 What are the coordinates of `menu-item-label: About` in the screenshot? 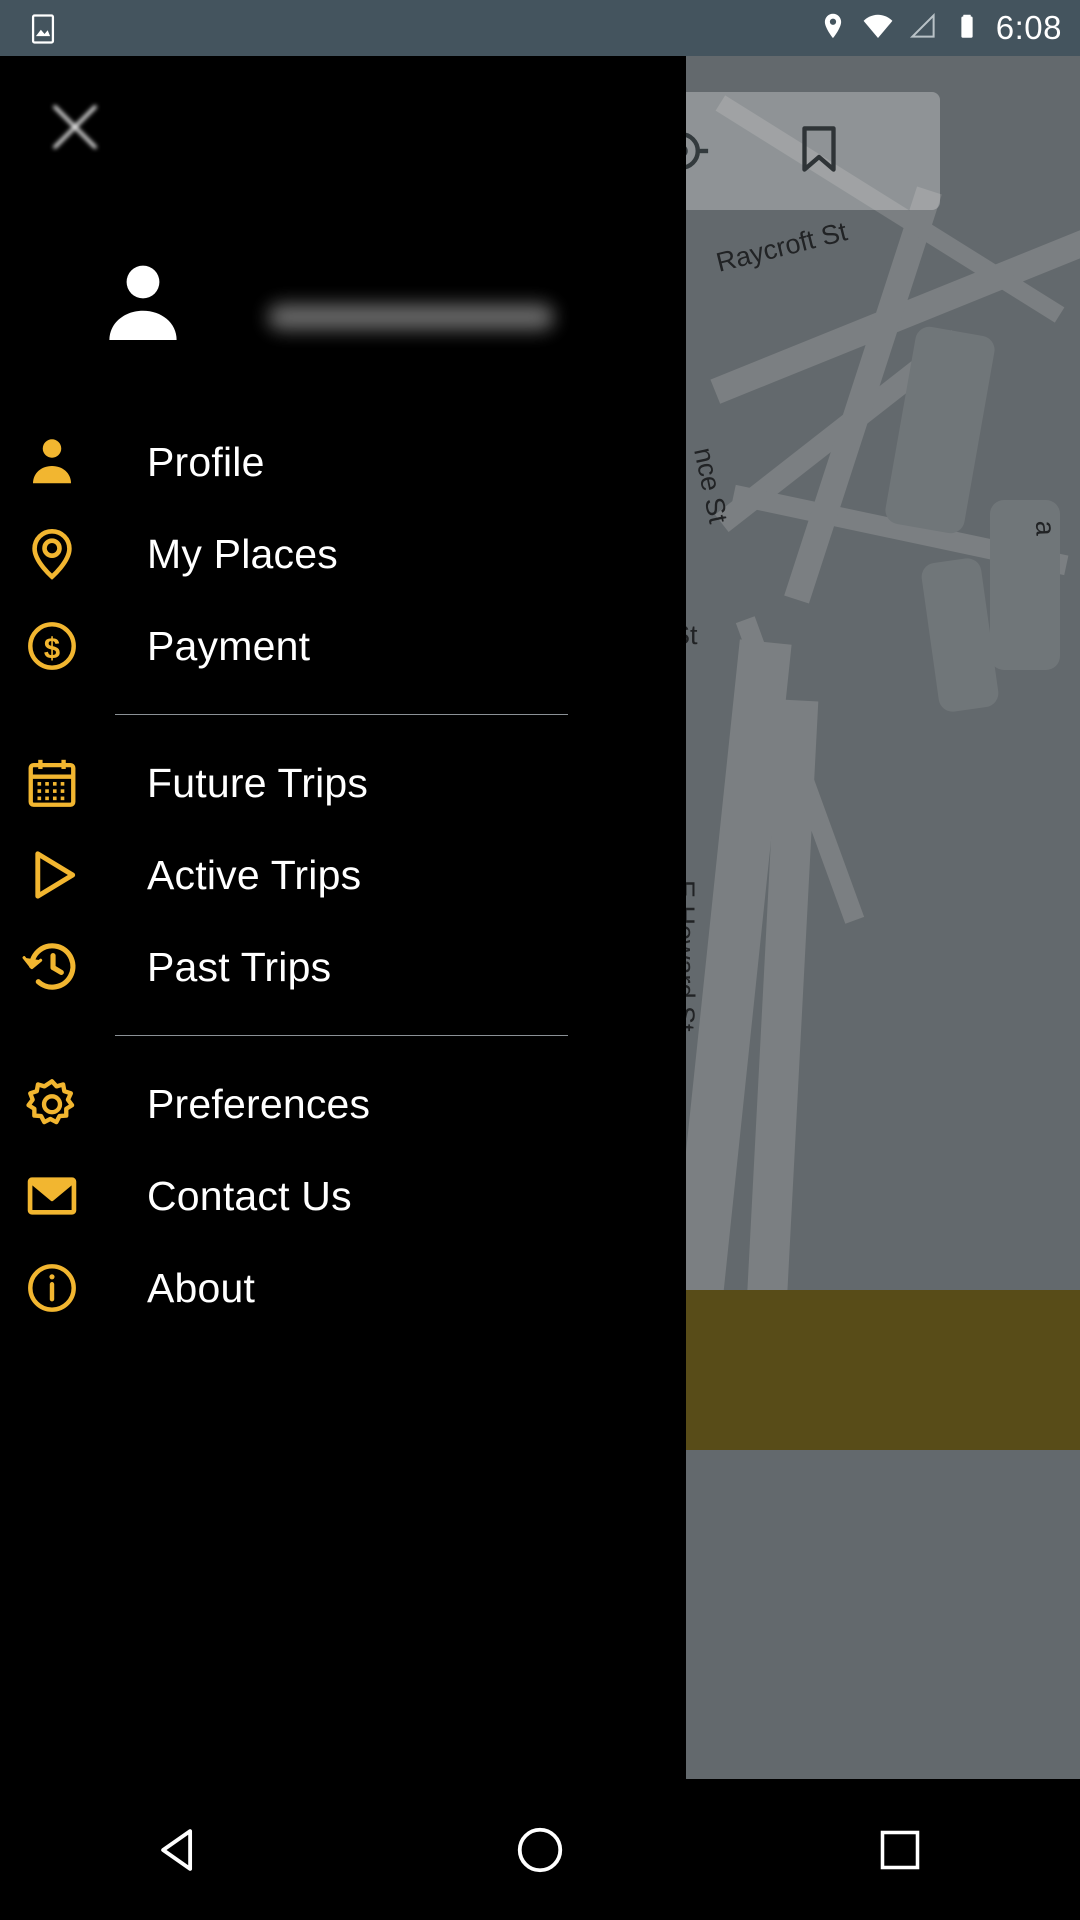 It's located at (201, 1287).